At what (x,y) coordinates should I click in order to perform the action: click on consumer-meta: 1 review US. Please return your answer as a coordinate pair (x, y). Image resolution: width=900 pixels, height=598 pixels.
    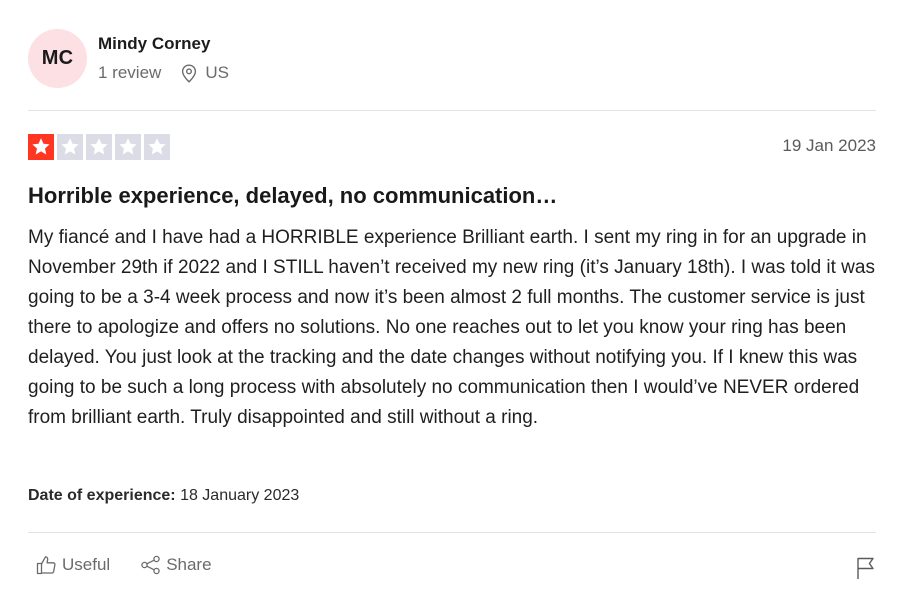
    Looking at the image, I should click on (163, 73).